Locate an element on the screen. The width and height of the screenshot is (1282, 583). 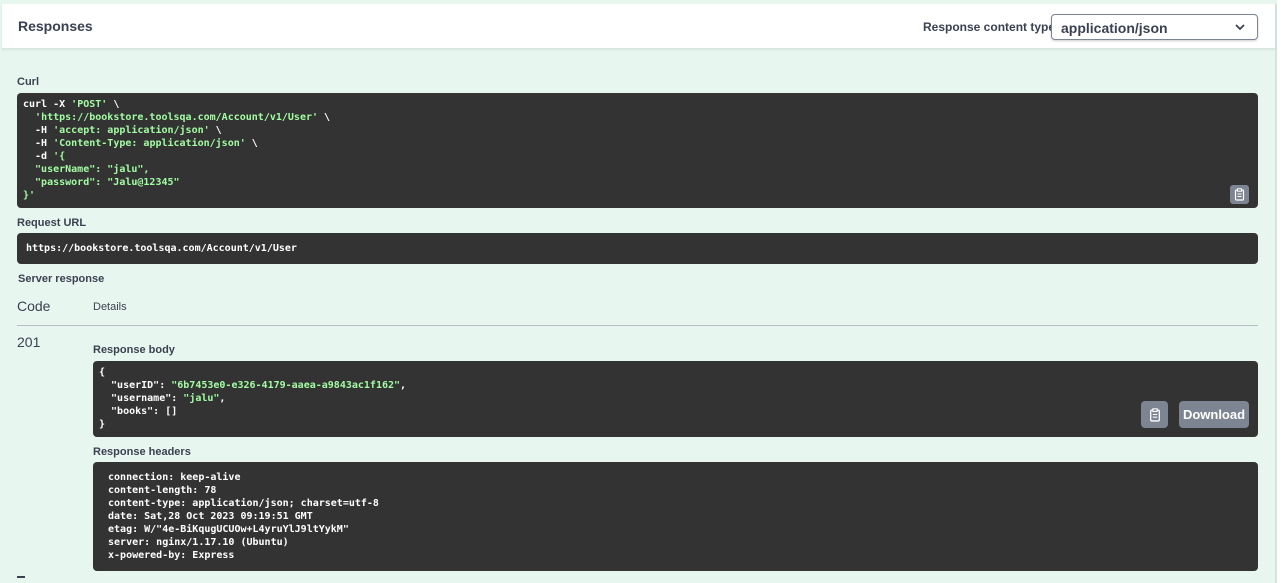
curl-line-string: 'POST' is located at coordinates (89, 104).